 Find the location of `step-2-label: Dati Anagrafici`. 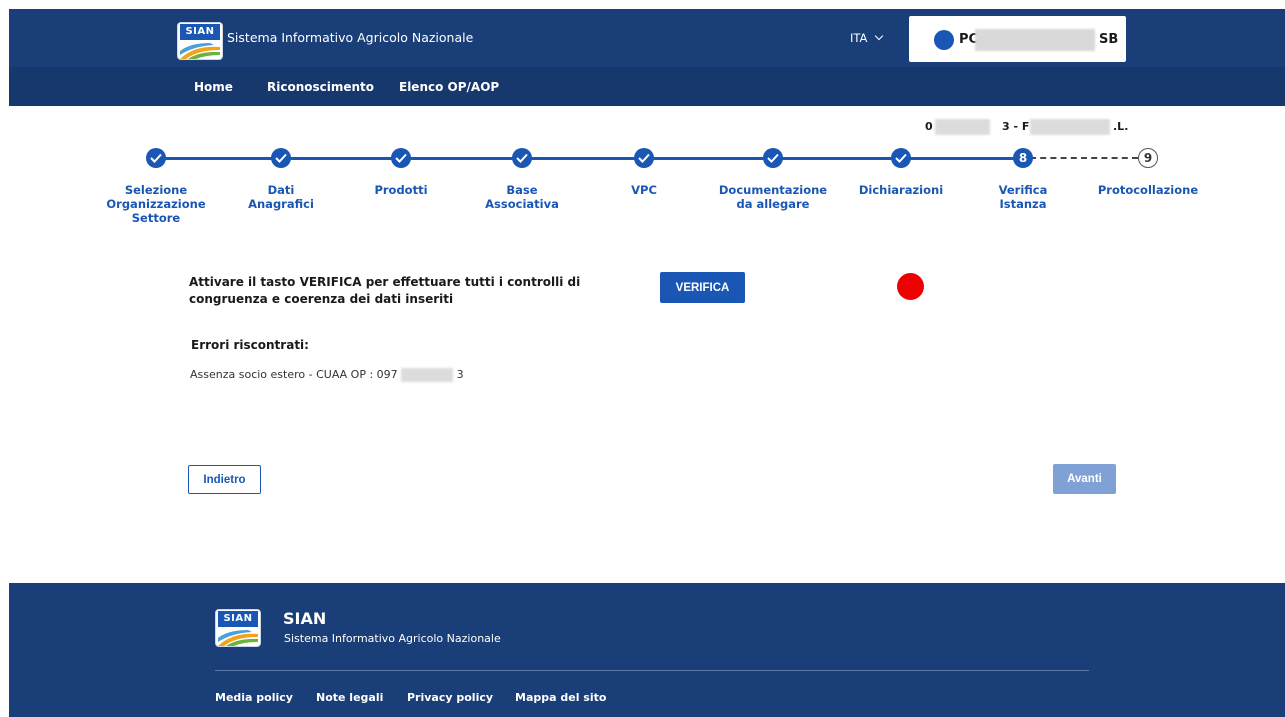

step-2-label: Dati Anagrafici is located at coordinates (281, 197).